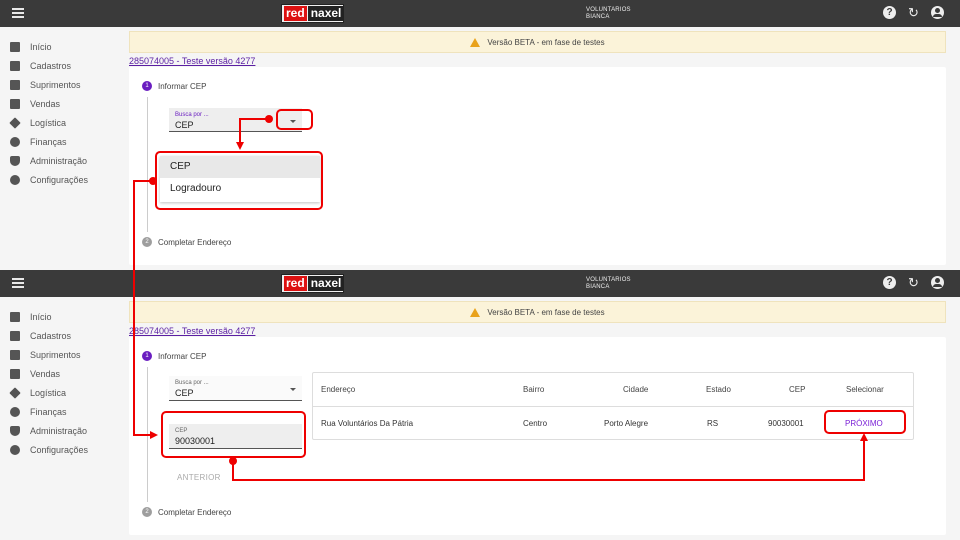  What do you see at coordinates (182, 86) in the screenshot?
I see `step-label: Informar CEP` at bounding box center [182, 86].